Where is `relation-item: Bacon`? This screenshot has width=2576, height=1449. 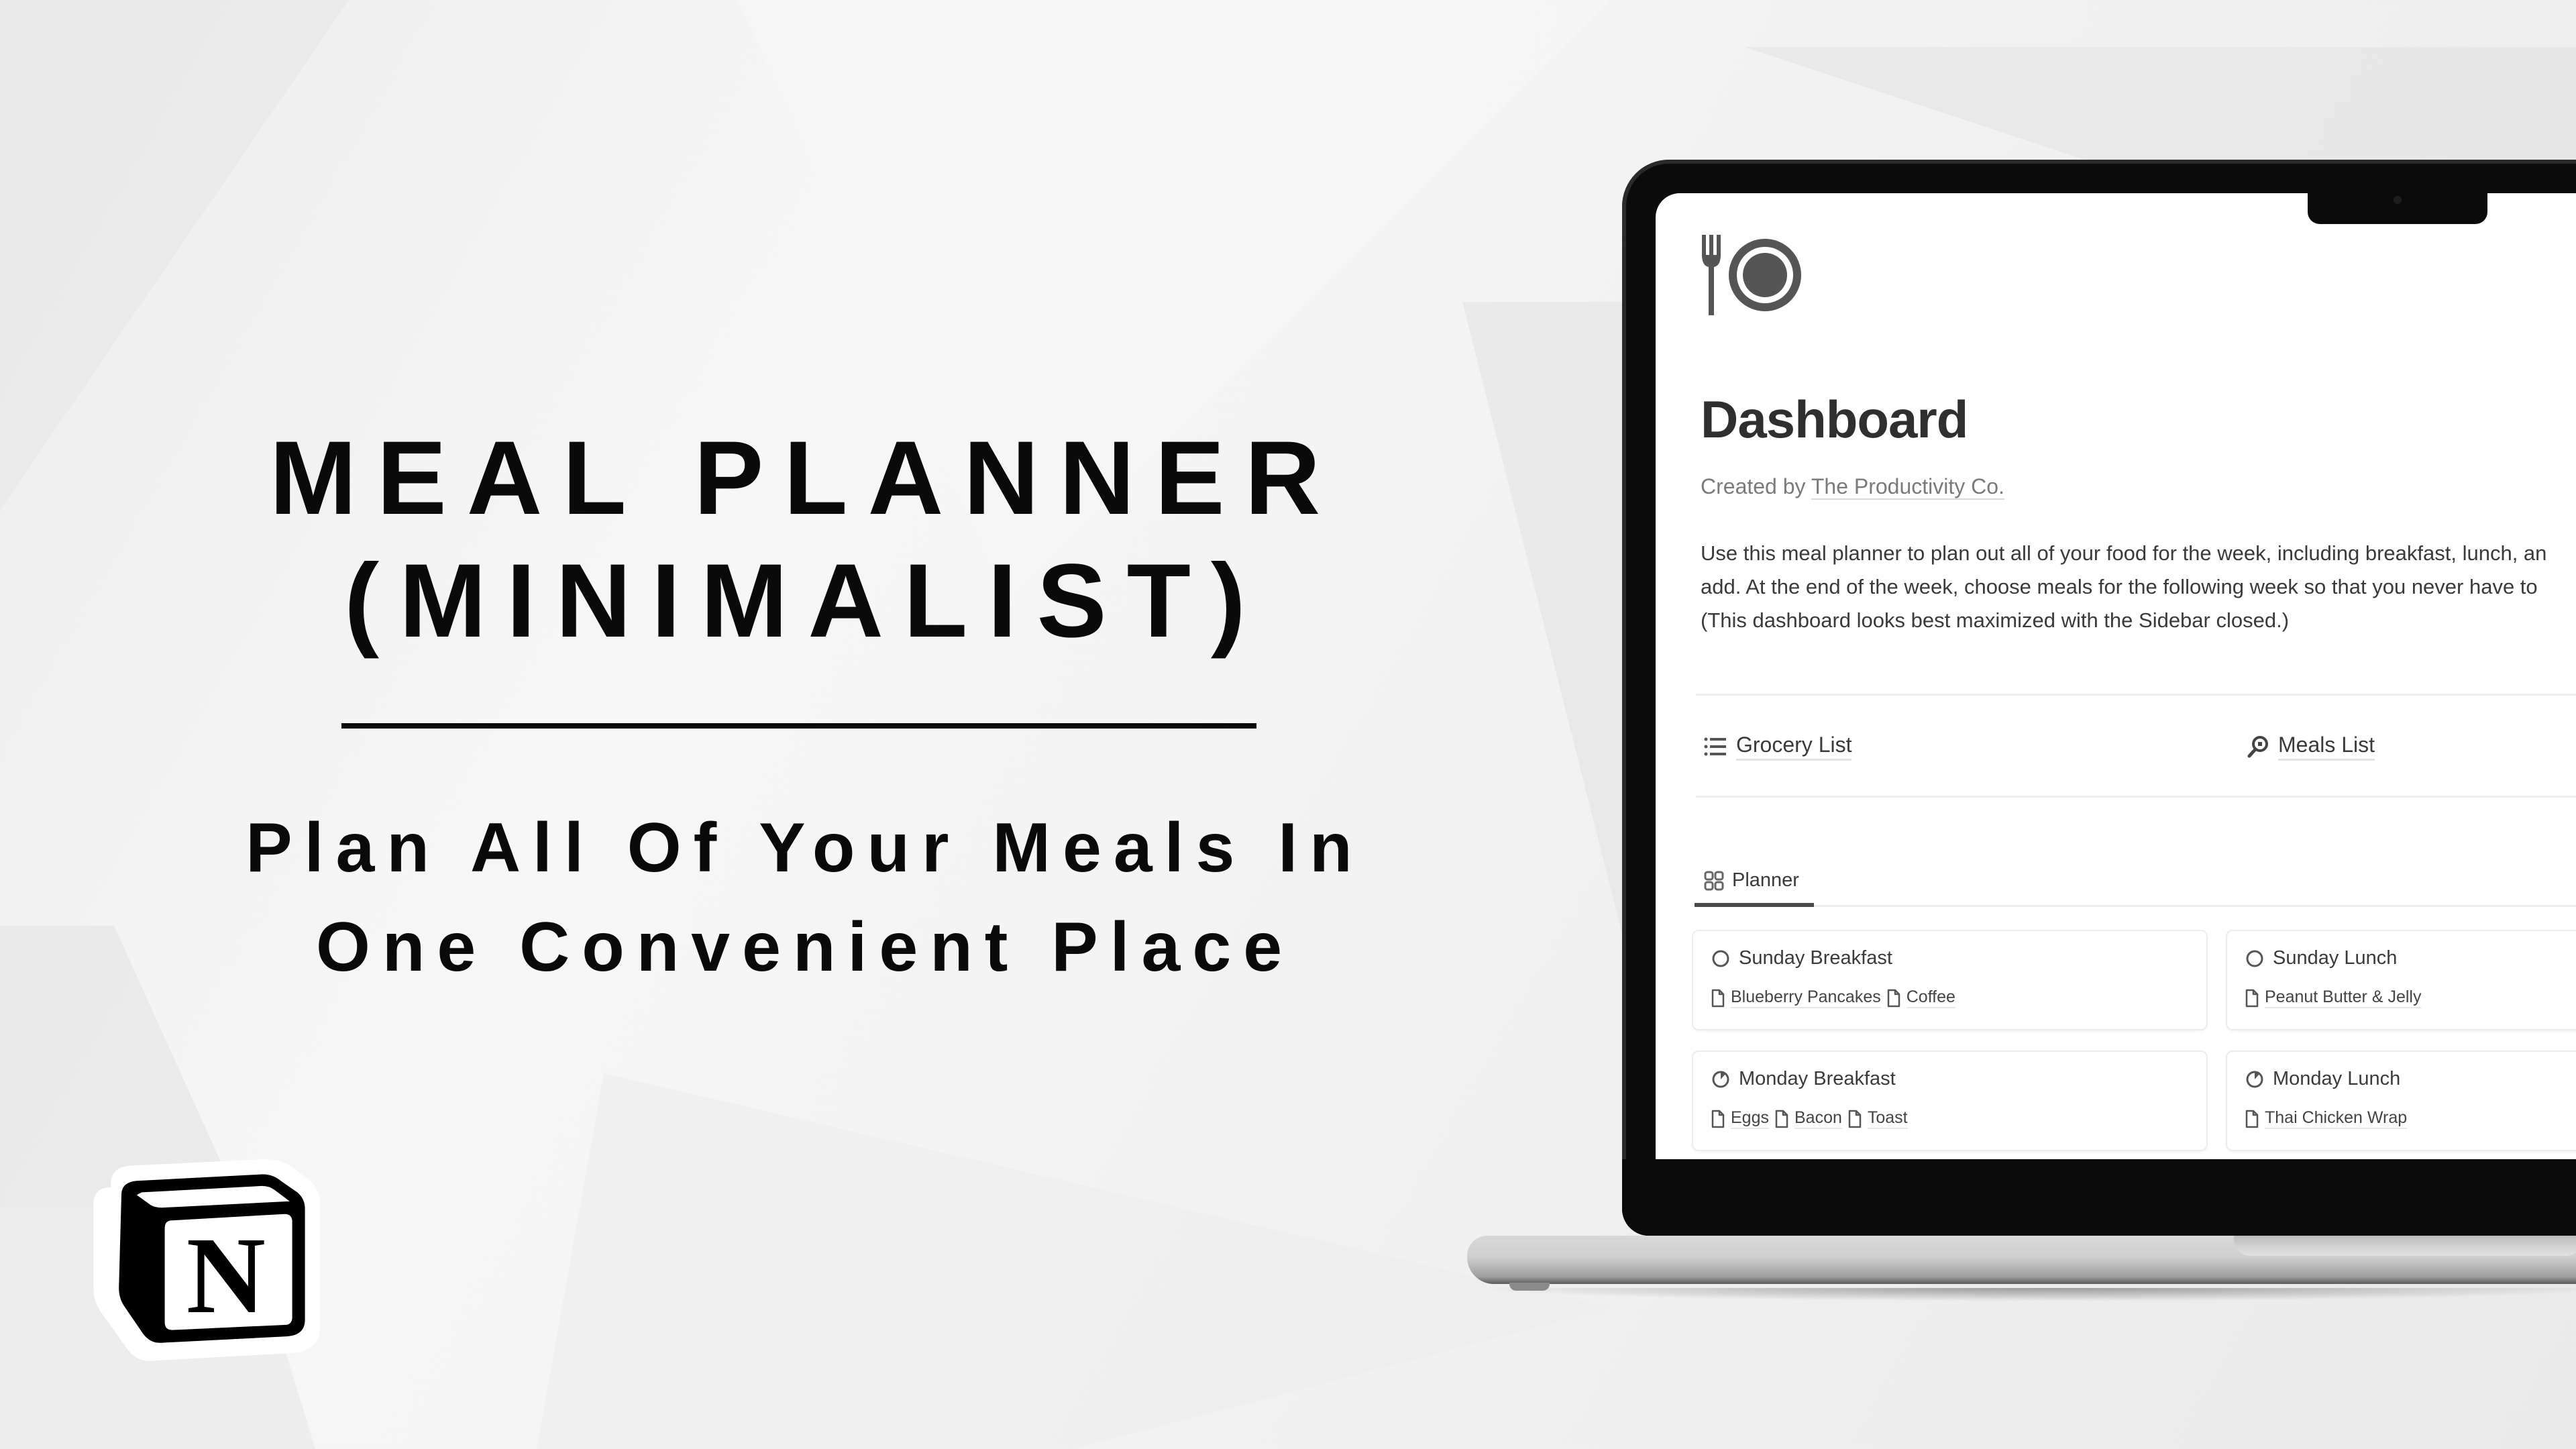
relation-item: Bacon is located at coordinates (1808, 1118).